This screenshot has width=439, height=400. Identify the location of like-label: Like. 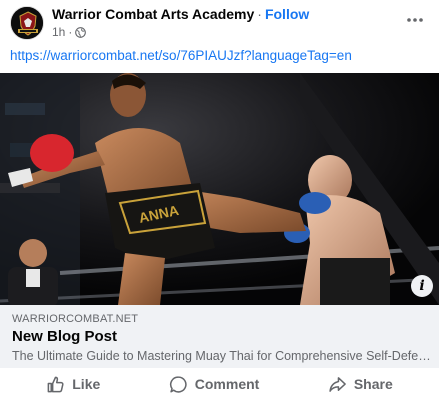
(86, 384).